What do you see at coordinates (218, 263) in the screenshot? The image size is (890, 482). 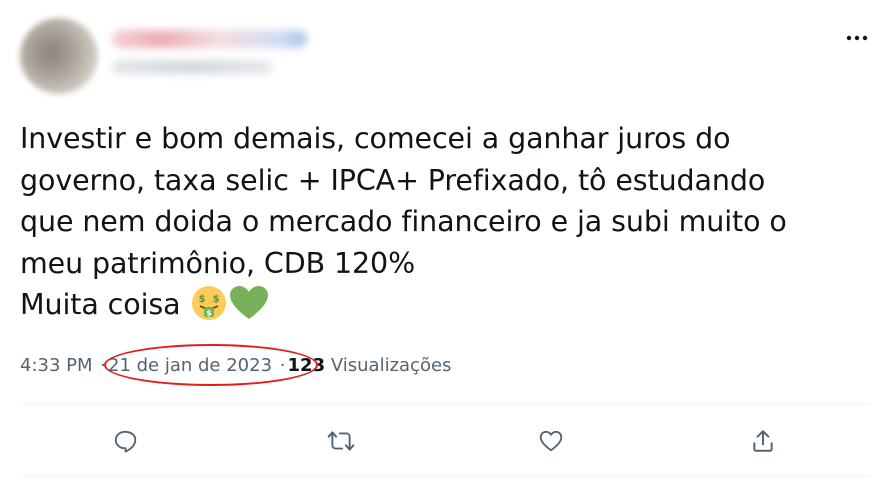 I see `tweet-text-line: meu patrimônio, CDB 120%` at bounding box center [218, 263].